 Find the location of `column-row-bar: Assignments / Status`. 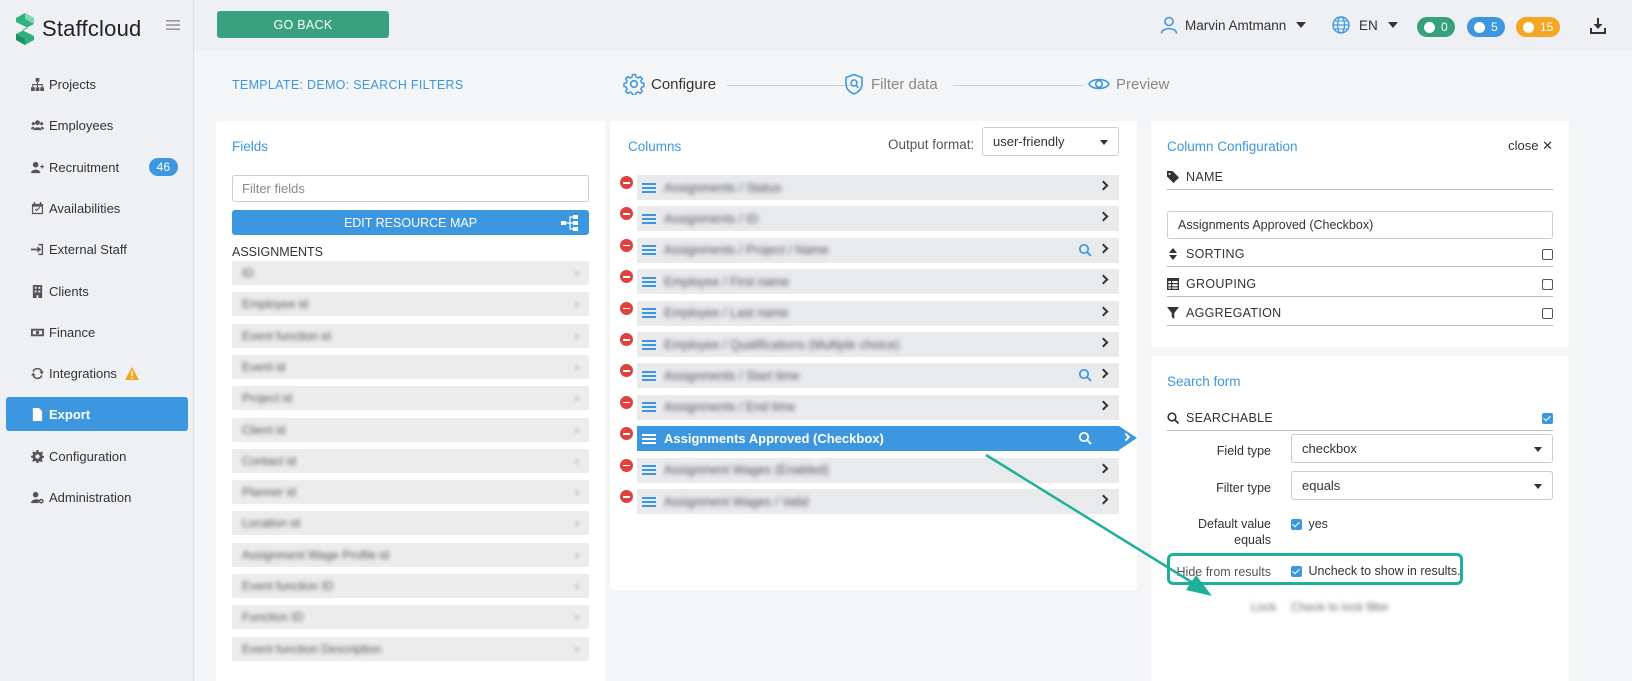

column-row-bar: Assignments / Status is located at coordinates (878, 187).